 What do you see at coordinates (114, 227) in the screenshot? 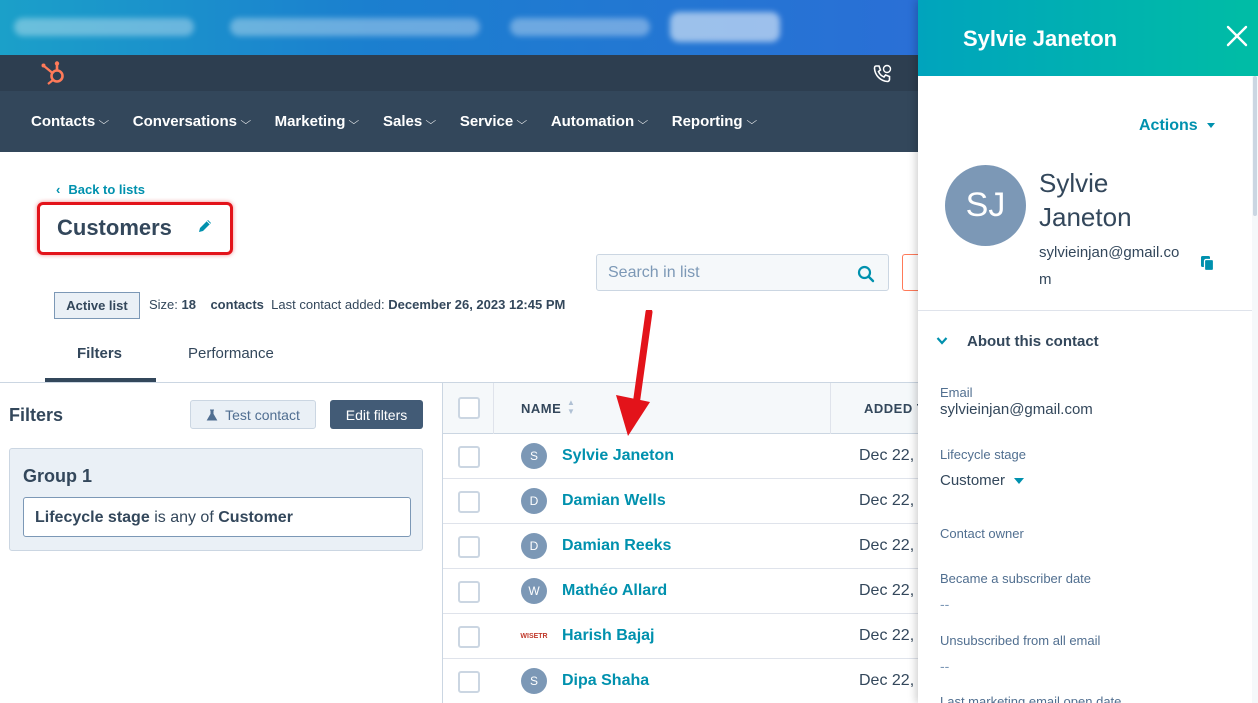
I see `page-title: Customers` at bounding box center [114, 227].